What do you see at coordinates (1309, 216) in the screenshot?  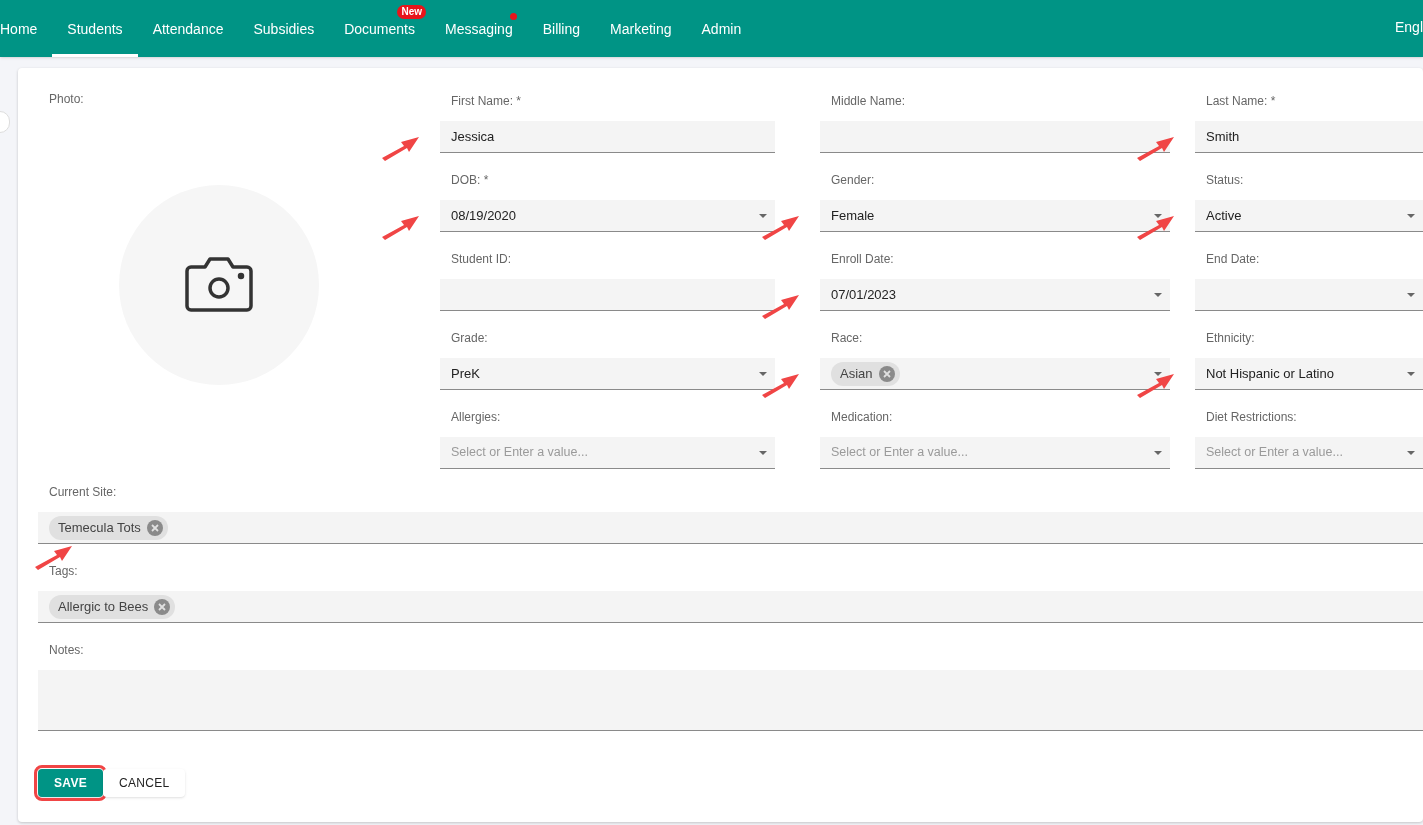 I see `dropdown-field: Active` at bounding box center [1309, 216].